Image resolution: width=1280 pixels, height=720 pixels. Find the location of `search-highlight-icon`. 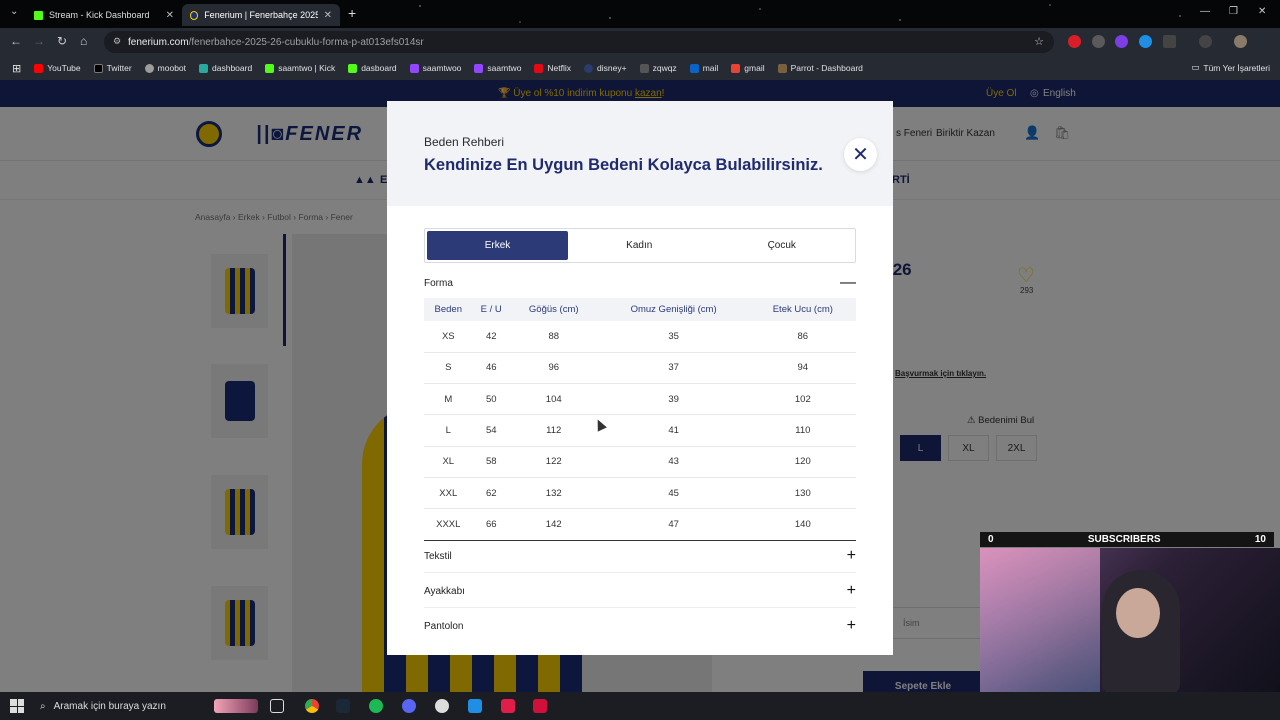

search-highlight-icon is located at coordinates (236, 706).